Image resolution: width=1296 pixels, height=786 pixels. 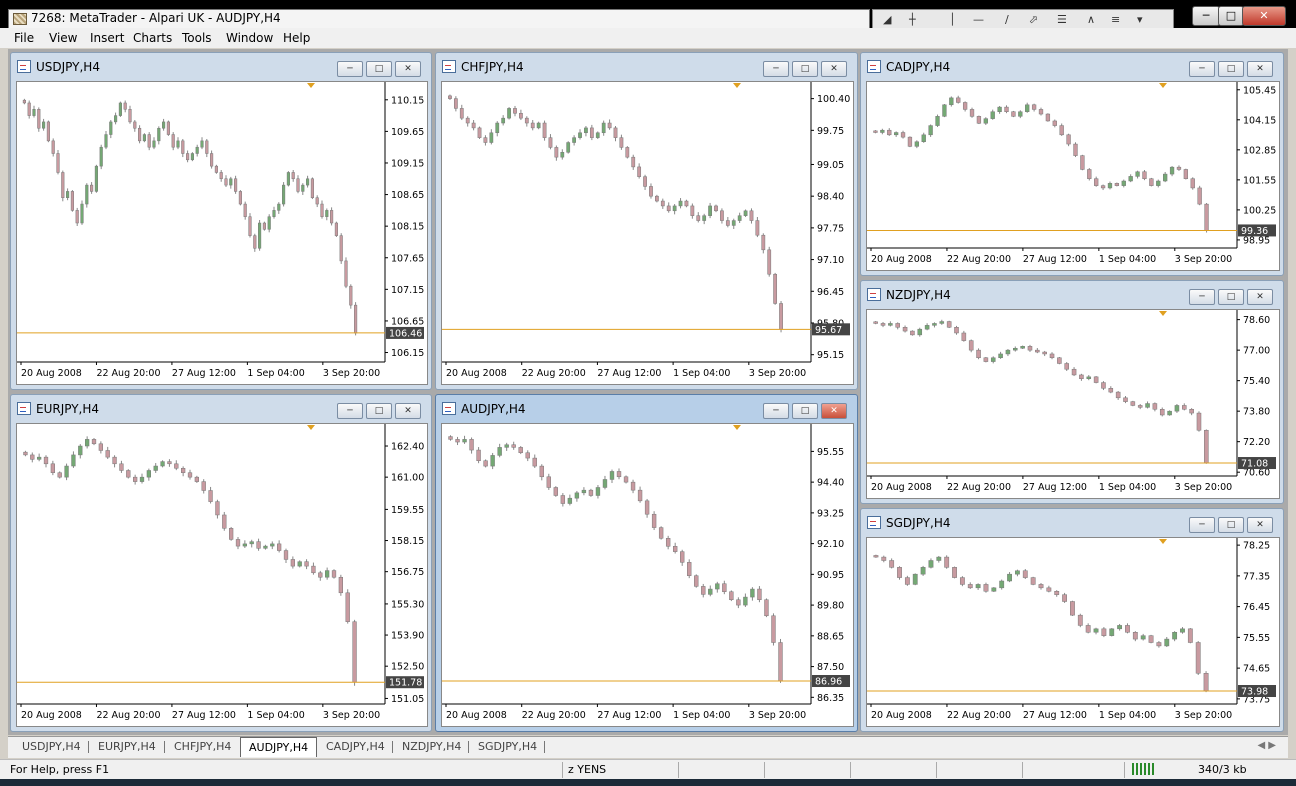 What do you see at coordinates (554, 715) in the screenshot?
I see `x-tick-label: 22 Aug 20:00` at bounding box center [554, 715].